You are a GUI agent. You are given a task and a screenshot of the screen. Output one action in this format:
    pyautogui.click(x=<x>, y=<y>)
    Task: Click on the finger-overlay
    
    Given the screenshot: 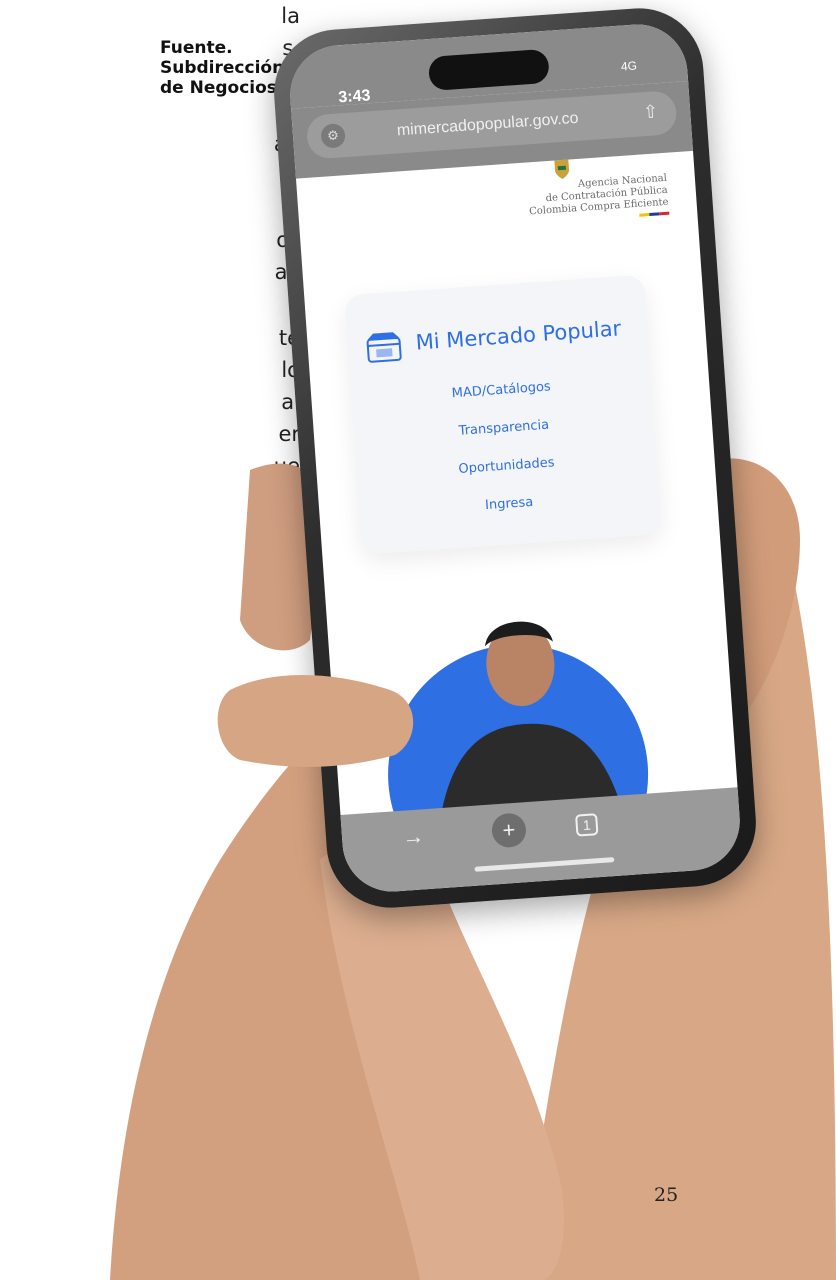 What is the action you would take?
    pyautogui.click(x=315, y=721)
    